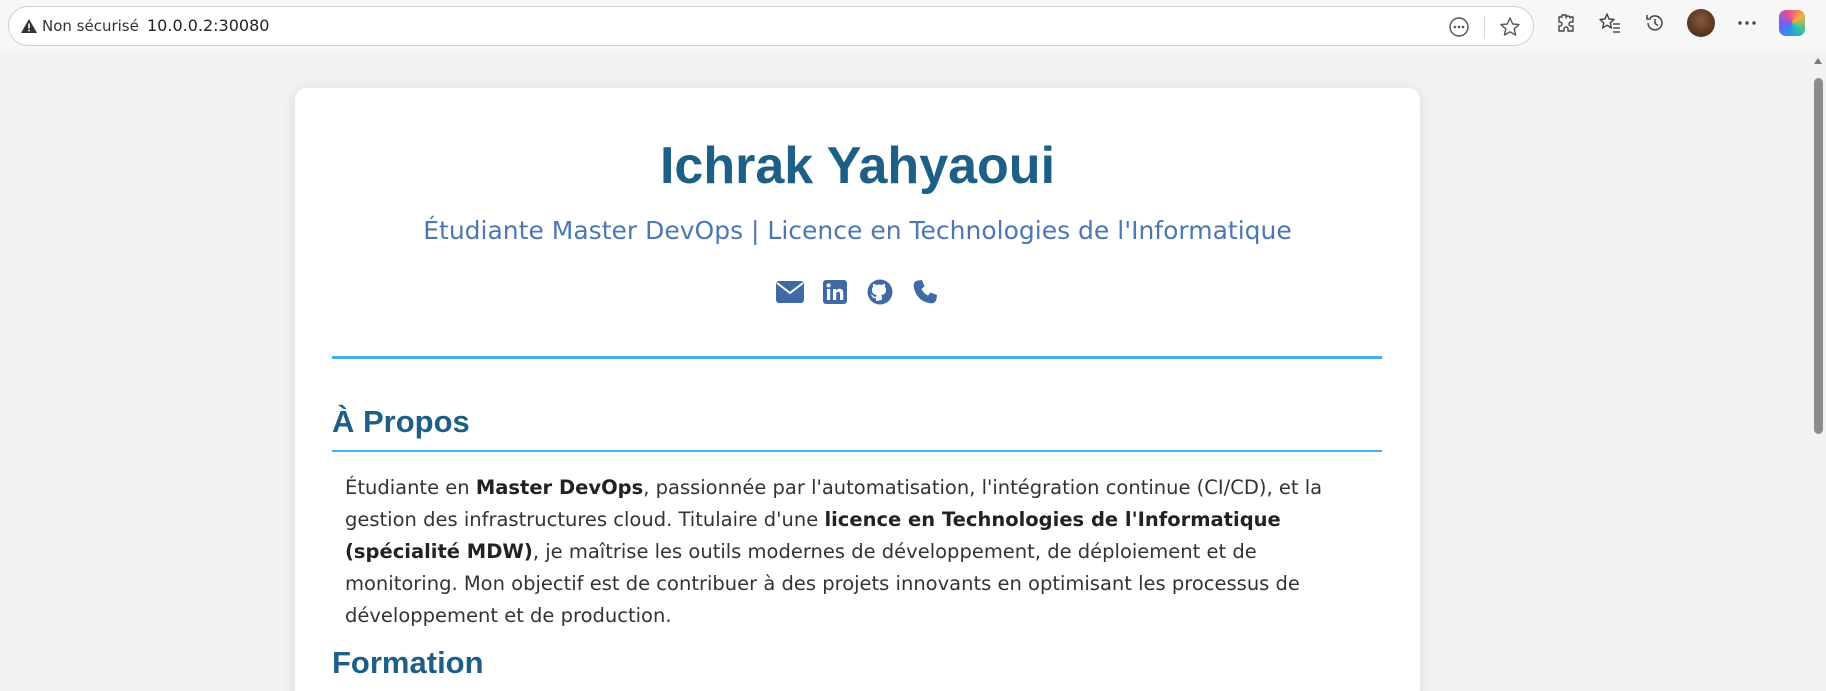 This screenshot has height=691, width=1826. What do you see at coordinates (771, 26) in the screenshot?
I see `address-bar: Non sécurisé 10.0.0.2:30080` at bounding box center [771, 26].